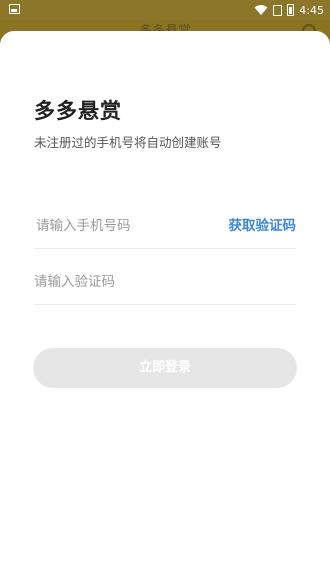 The height and width of the screenshot is (586, 330). What do you see at coordinates (263, 226) in the screenshot?
I see `get-code-button: 获取验证码` at bounding box center [263, 226].